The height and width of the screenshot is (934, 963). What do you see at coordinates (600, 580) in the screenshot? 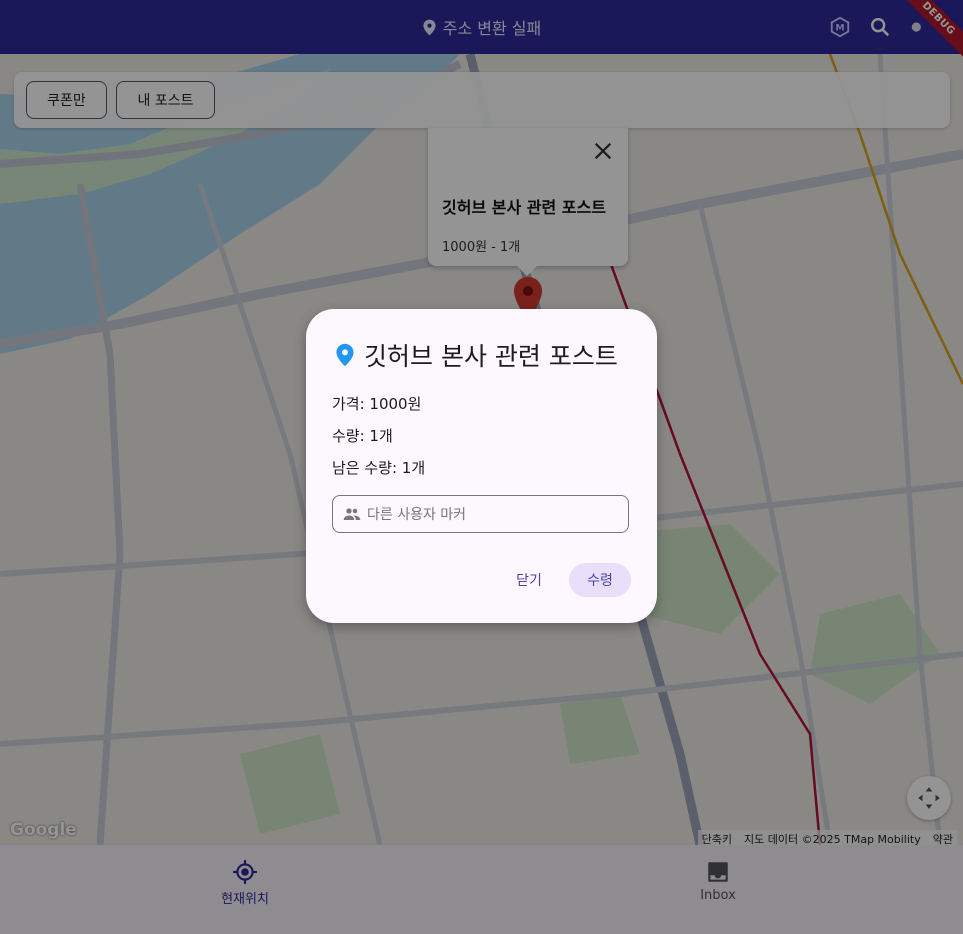
I see `claim-button: 수령` at bounding box center [600, 580].